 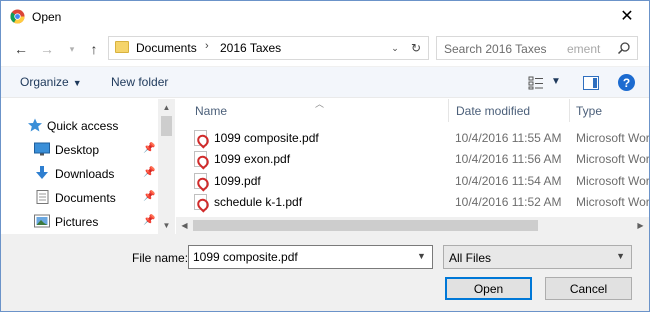 I want to click on download-arrow-icon, so click(x=42, y=172).